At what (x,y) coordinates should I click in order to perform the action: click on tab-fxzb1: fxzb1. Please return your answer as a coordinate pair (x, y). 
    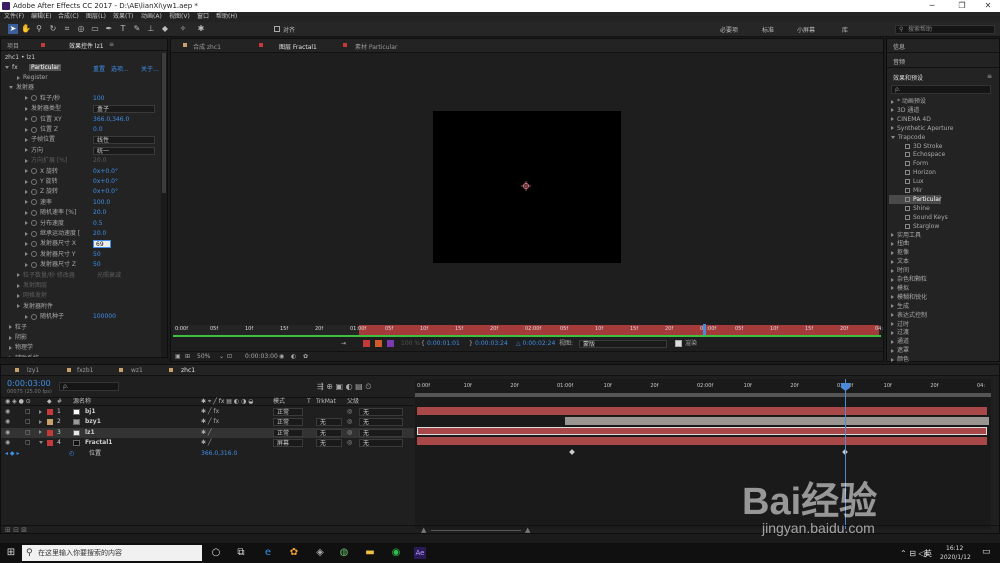
    Looking at the image, I should click on (85, 370).